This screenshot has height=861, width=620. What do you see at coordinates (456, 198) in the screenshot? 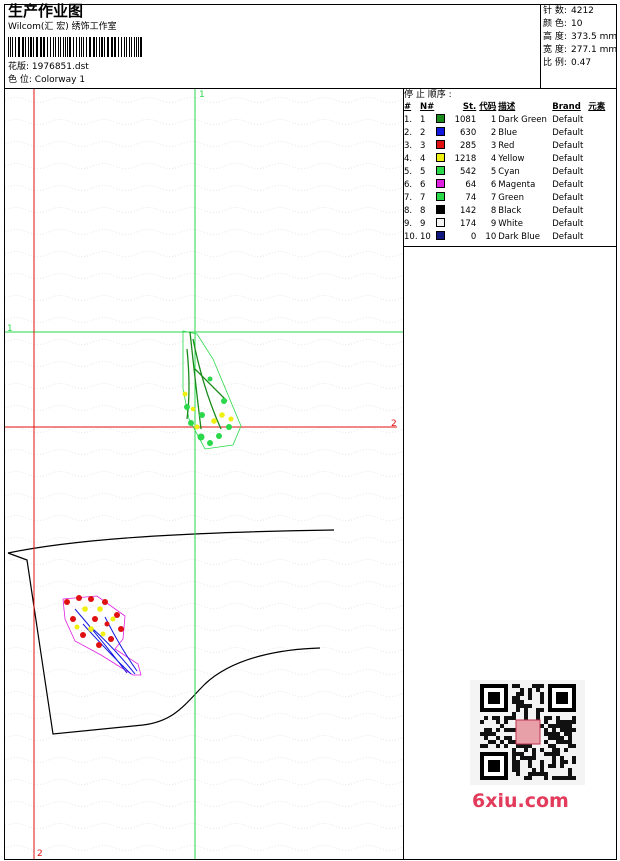
I see `stitch-cell: 74` at bounding box center [456, 198].